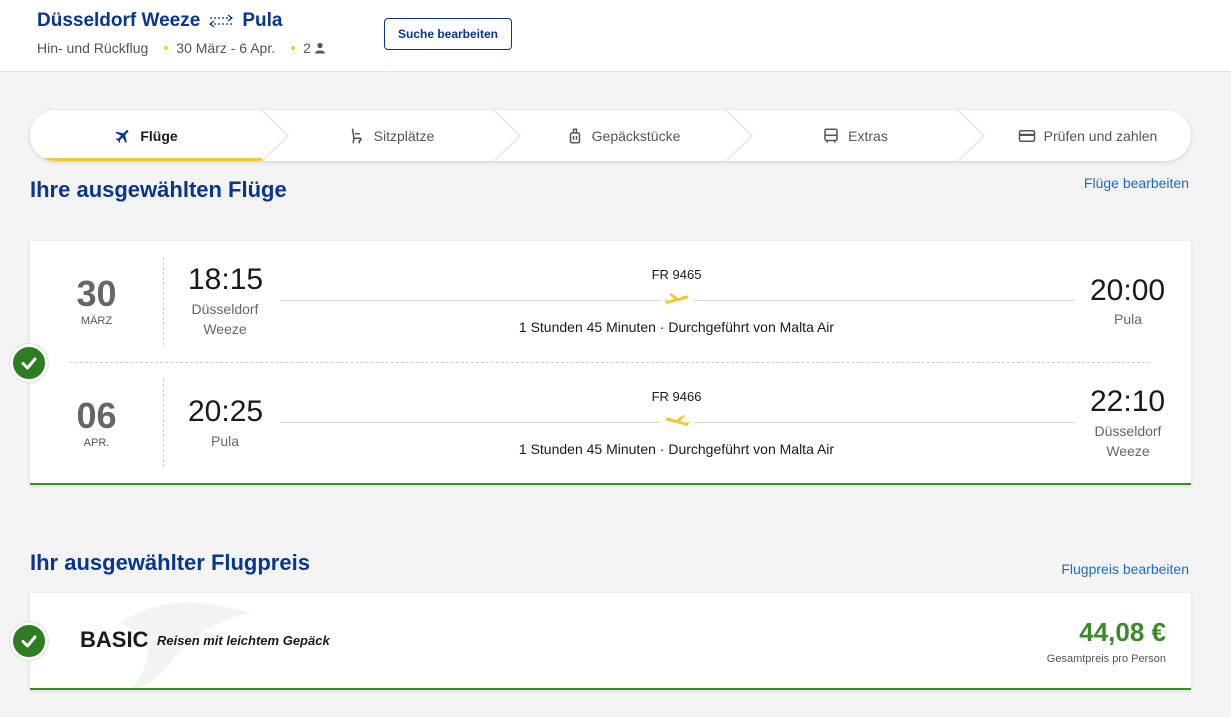 The height and width of the screenshot is (717, 1231). I want to click on trip-summary: Hin- und Rückflug 30 März - 6 Apr. 2, so click(181, 48).